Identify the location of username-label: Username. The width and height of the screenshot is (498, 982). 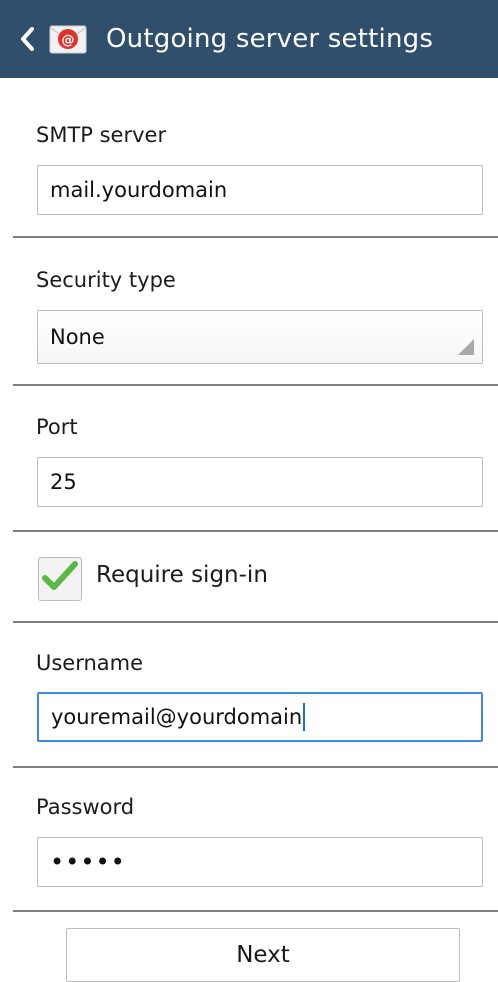
(90, 663).